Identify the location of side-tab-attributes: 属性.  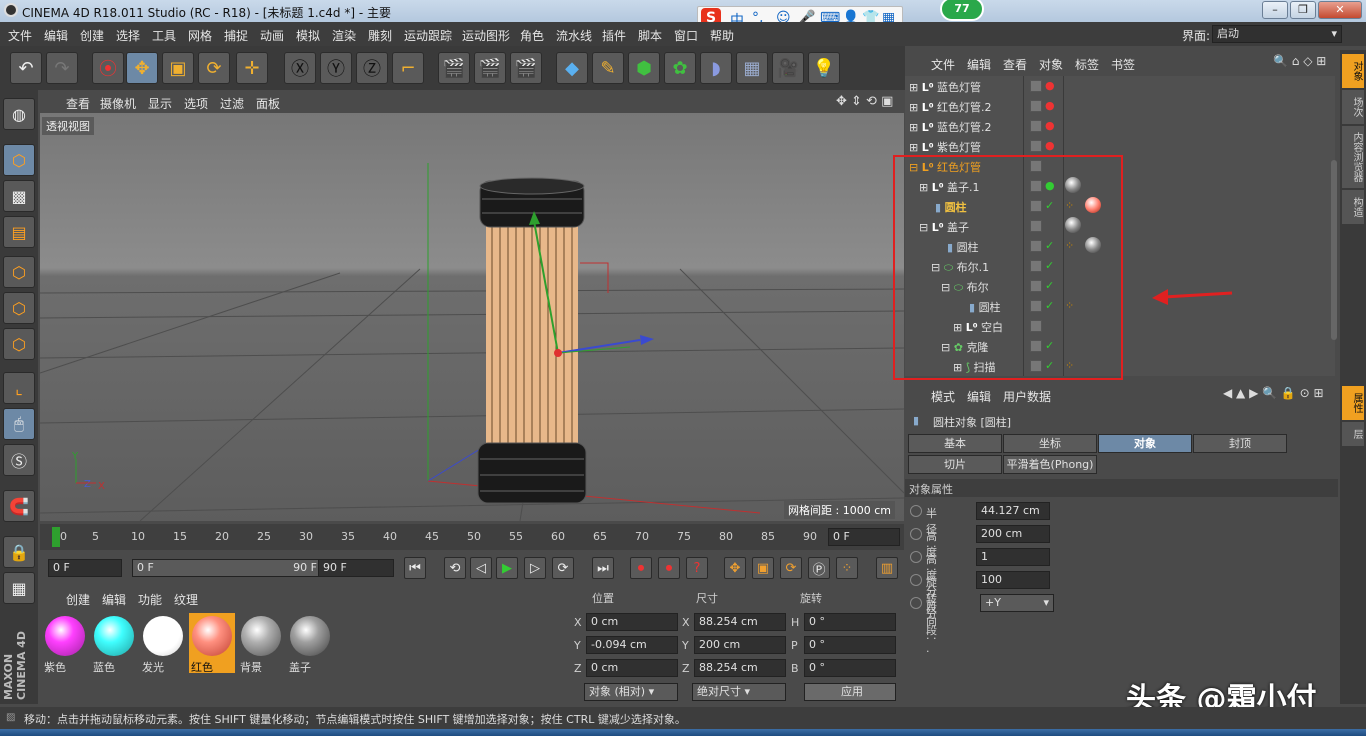
(1353, 403).